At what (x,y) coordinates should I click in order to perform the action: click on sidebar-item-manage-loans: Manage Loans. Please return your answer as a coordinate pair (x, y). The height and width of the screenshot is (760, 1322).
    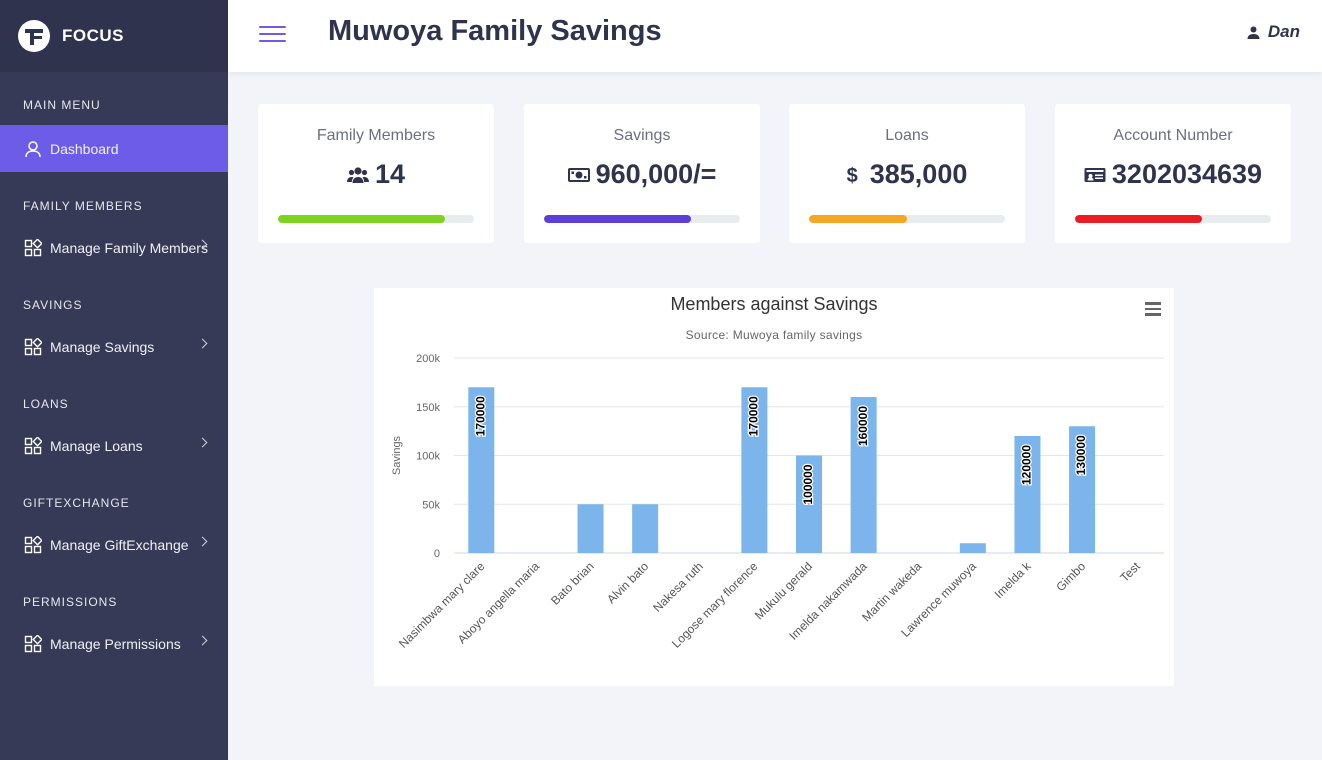
    Looking at the image, I should click on (114, 445).